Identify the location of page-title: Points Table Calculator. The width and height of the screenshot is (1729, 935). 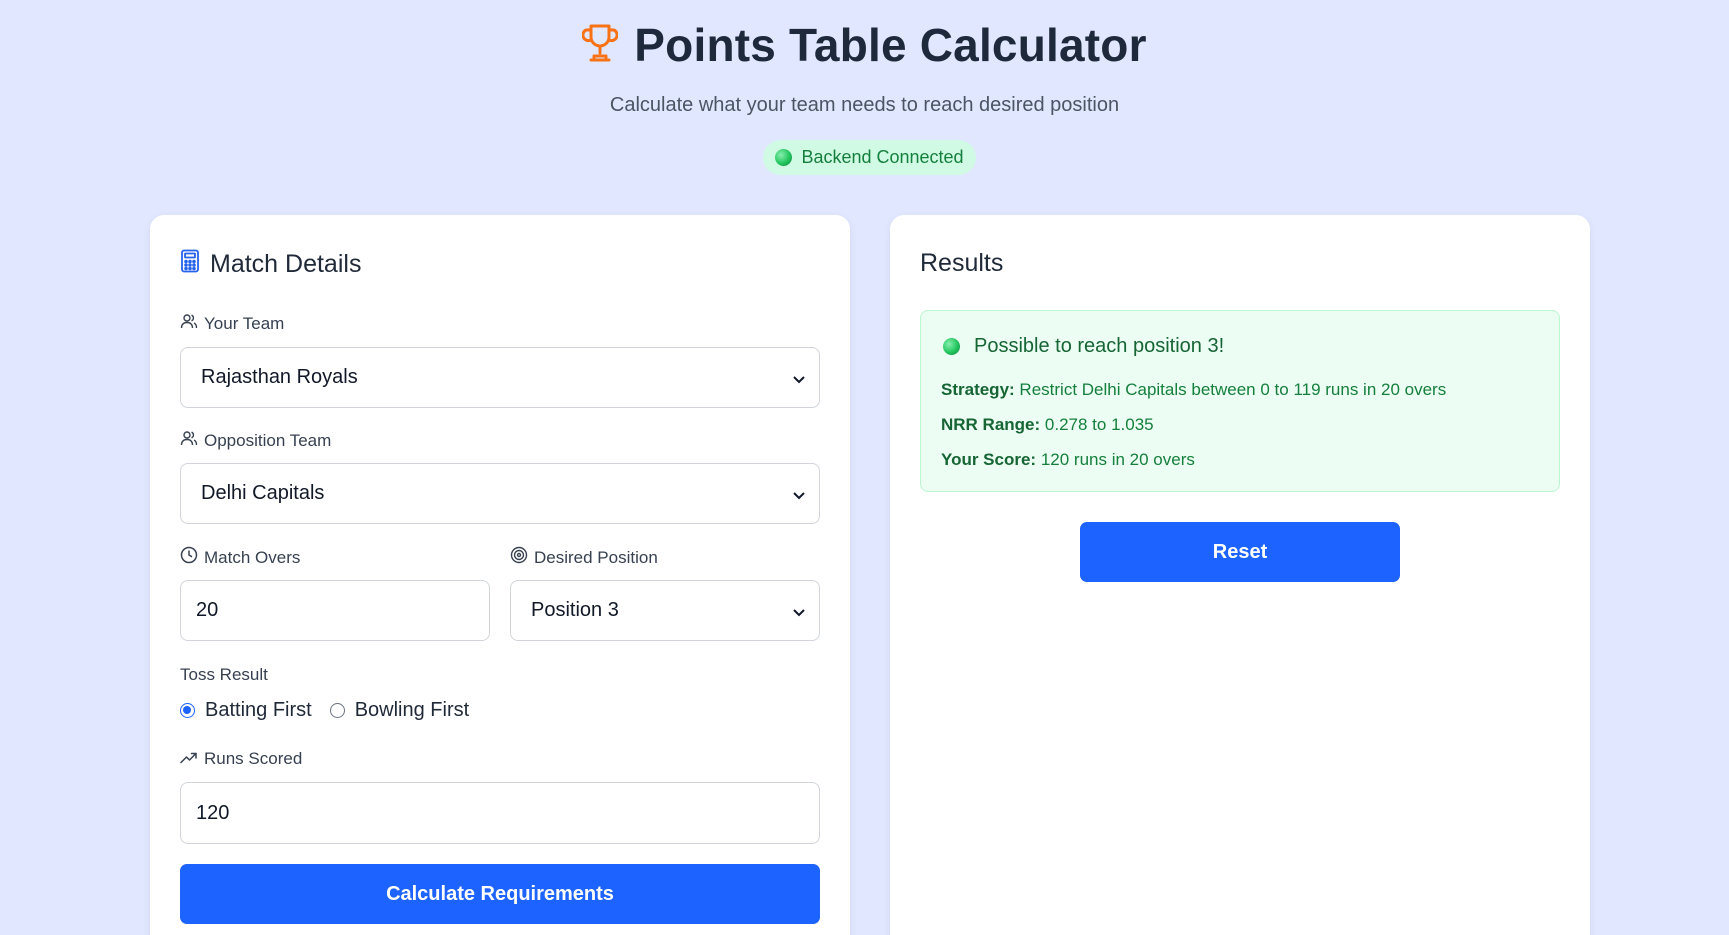
(890, 45).